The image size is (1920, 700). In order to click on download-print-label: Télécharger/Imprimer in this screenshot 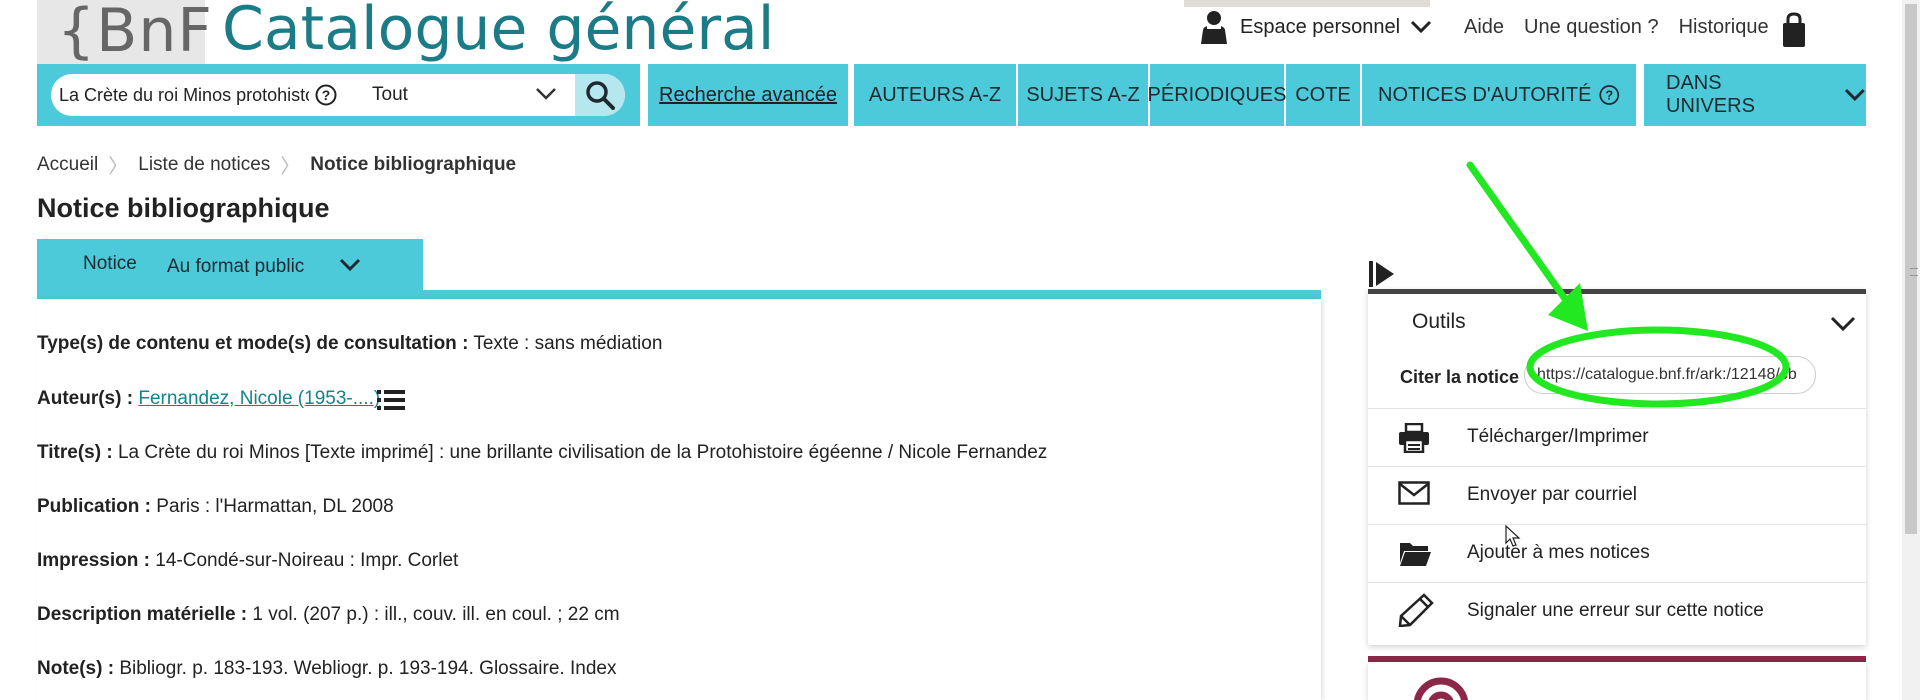, I will do `click(1558, 436)`.